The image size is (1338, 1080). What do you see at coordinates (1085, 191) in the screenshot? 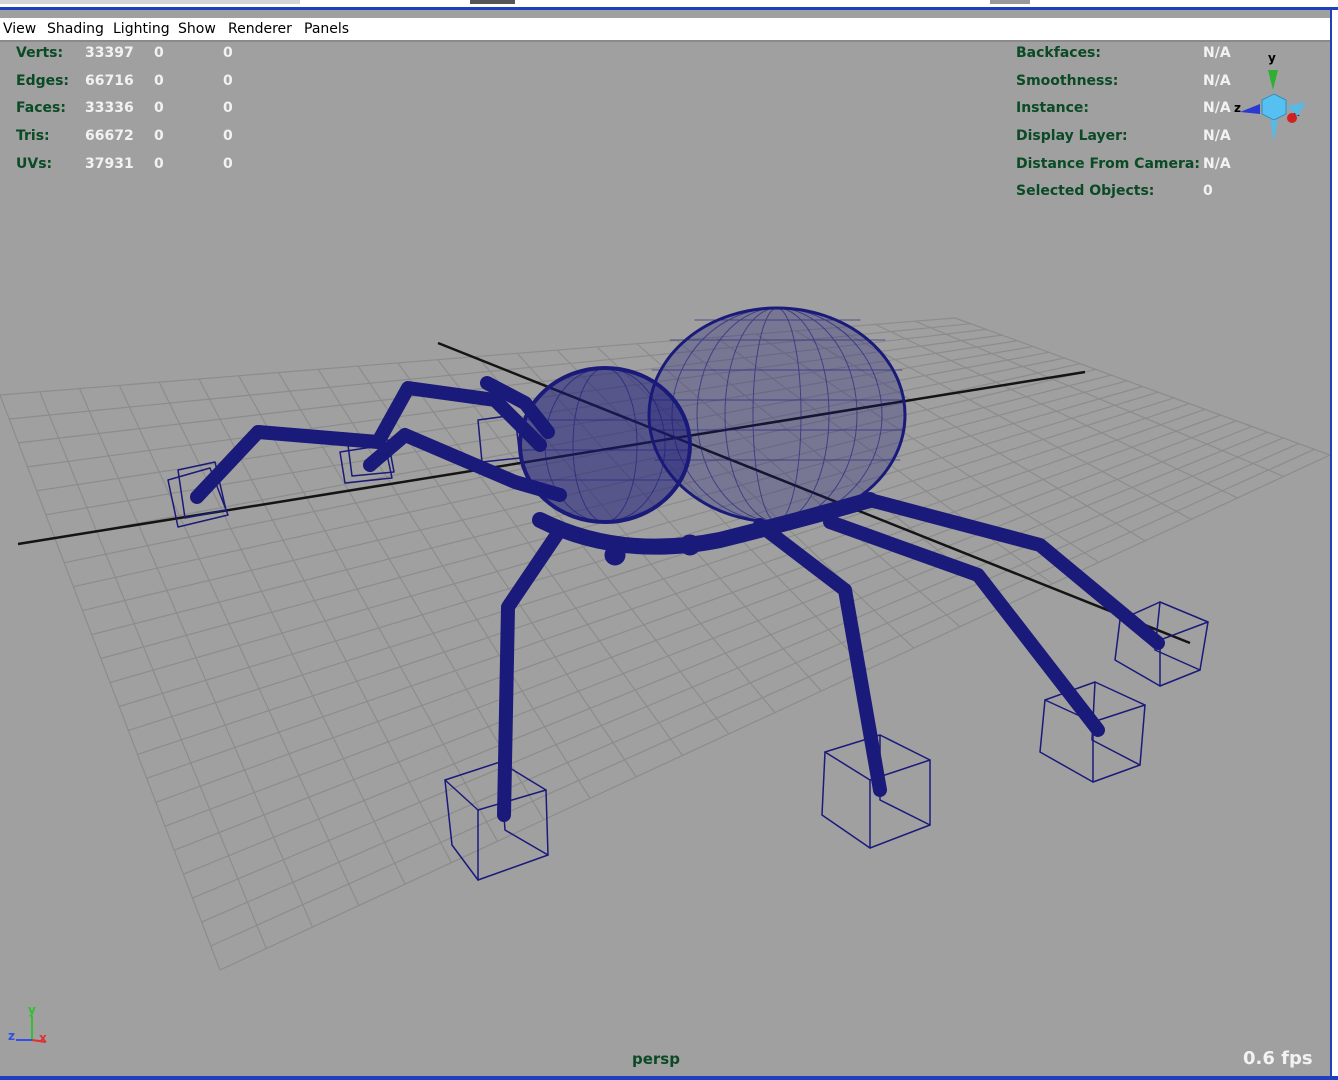
I see `stat-label: Selected Objects:` at bounding box center [1085, 191].